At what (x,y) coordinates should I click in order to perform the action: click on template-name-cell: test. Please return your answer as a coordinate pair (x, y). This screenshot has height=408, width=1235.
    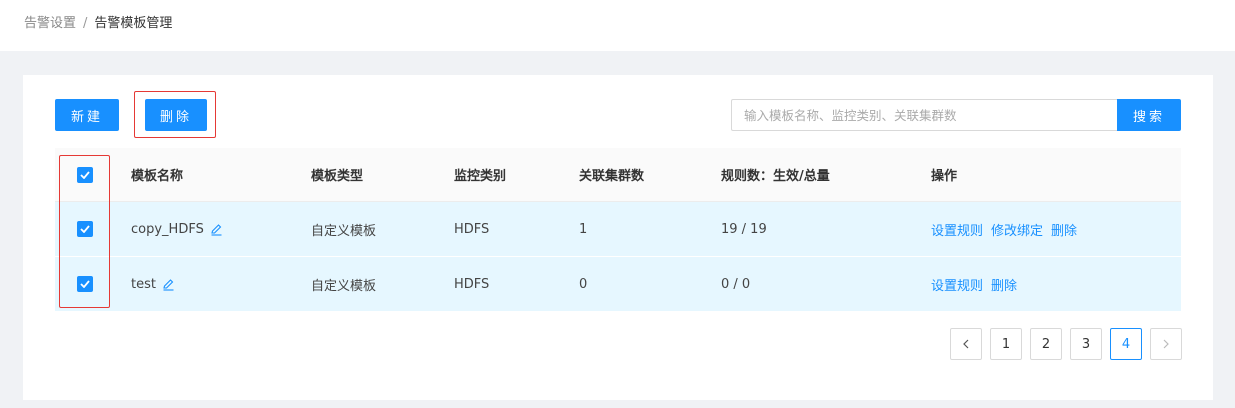
    Looking at the image, I should click on (153, 284).